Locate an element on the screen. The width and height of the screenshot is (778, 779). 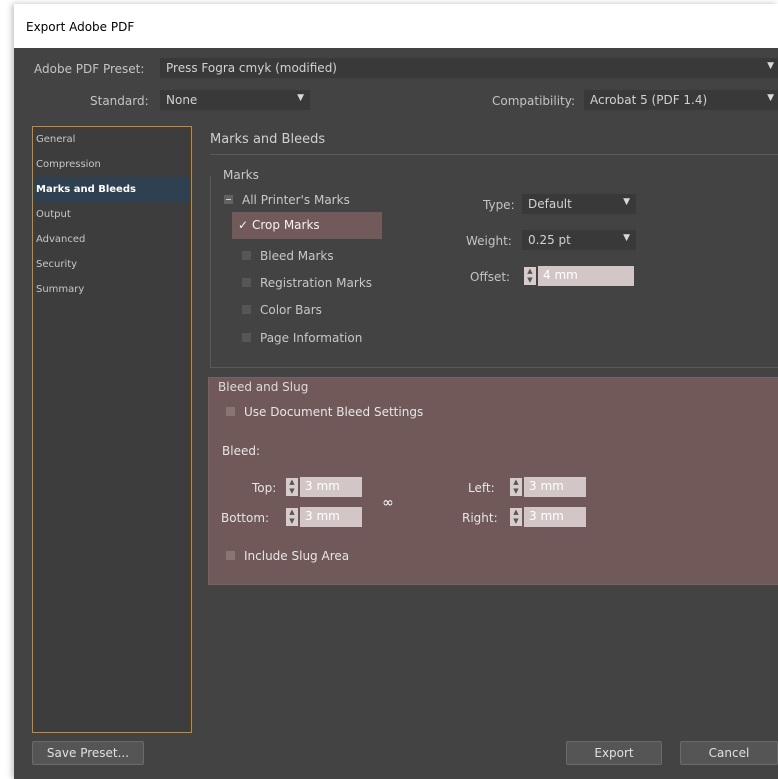
bleed-label: Bleed: is located at coordinates (241, 451).